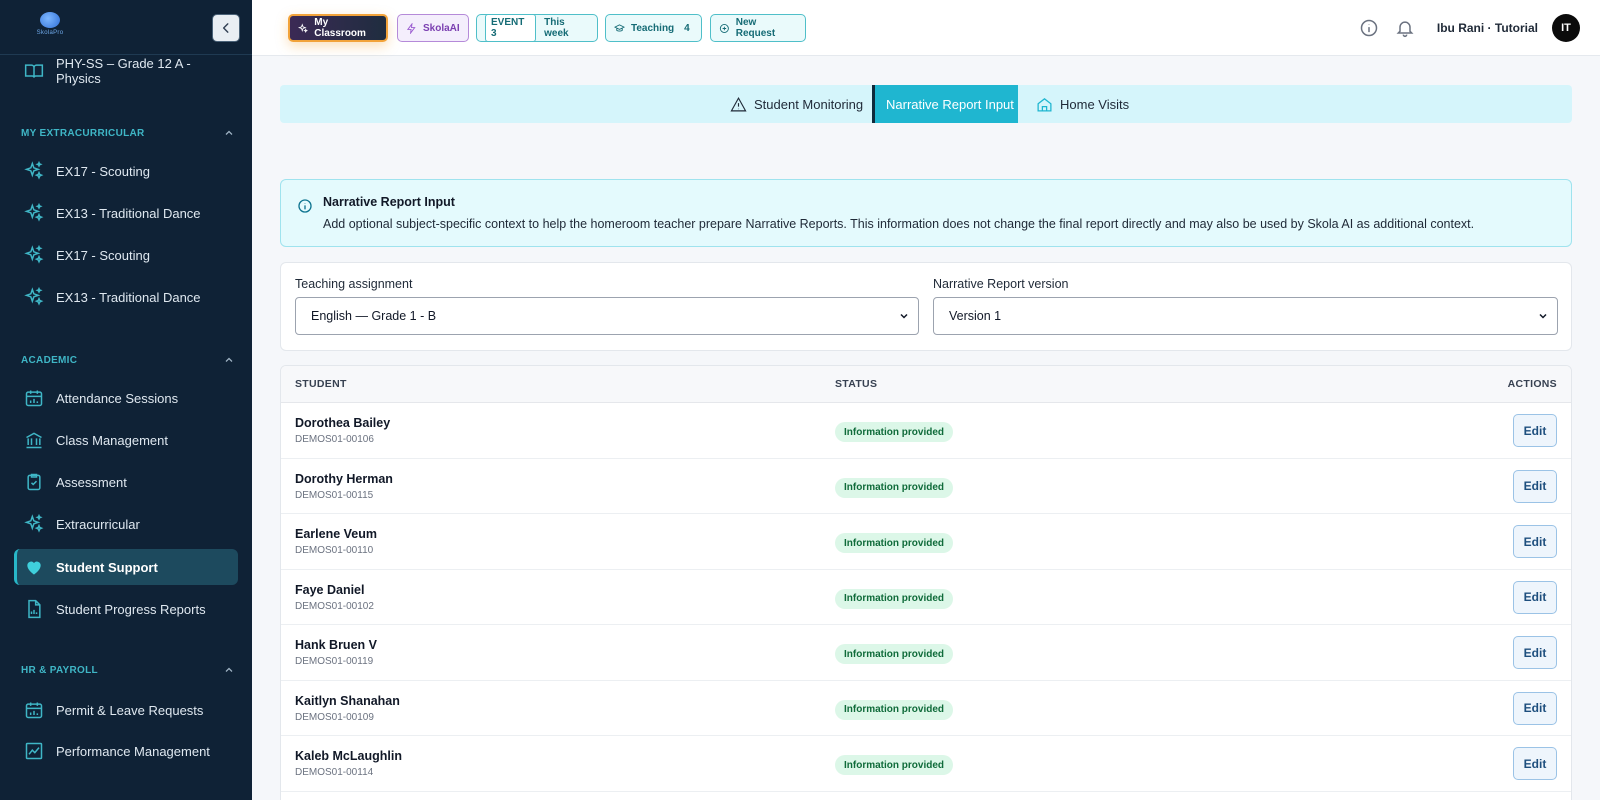 Image resolution: width=1600 pixels, height=800 pixels. I want to click on teaching-count: 4, so click(687, 28).